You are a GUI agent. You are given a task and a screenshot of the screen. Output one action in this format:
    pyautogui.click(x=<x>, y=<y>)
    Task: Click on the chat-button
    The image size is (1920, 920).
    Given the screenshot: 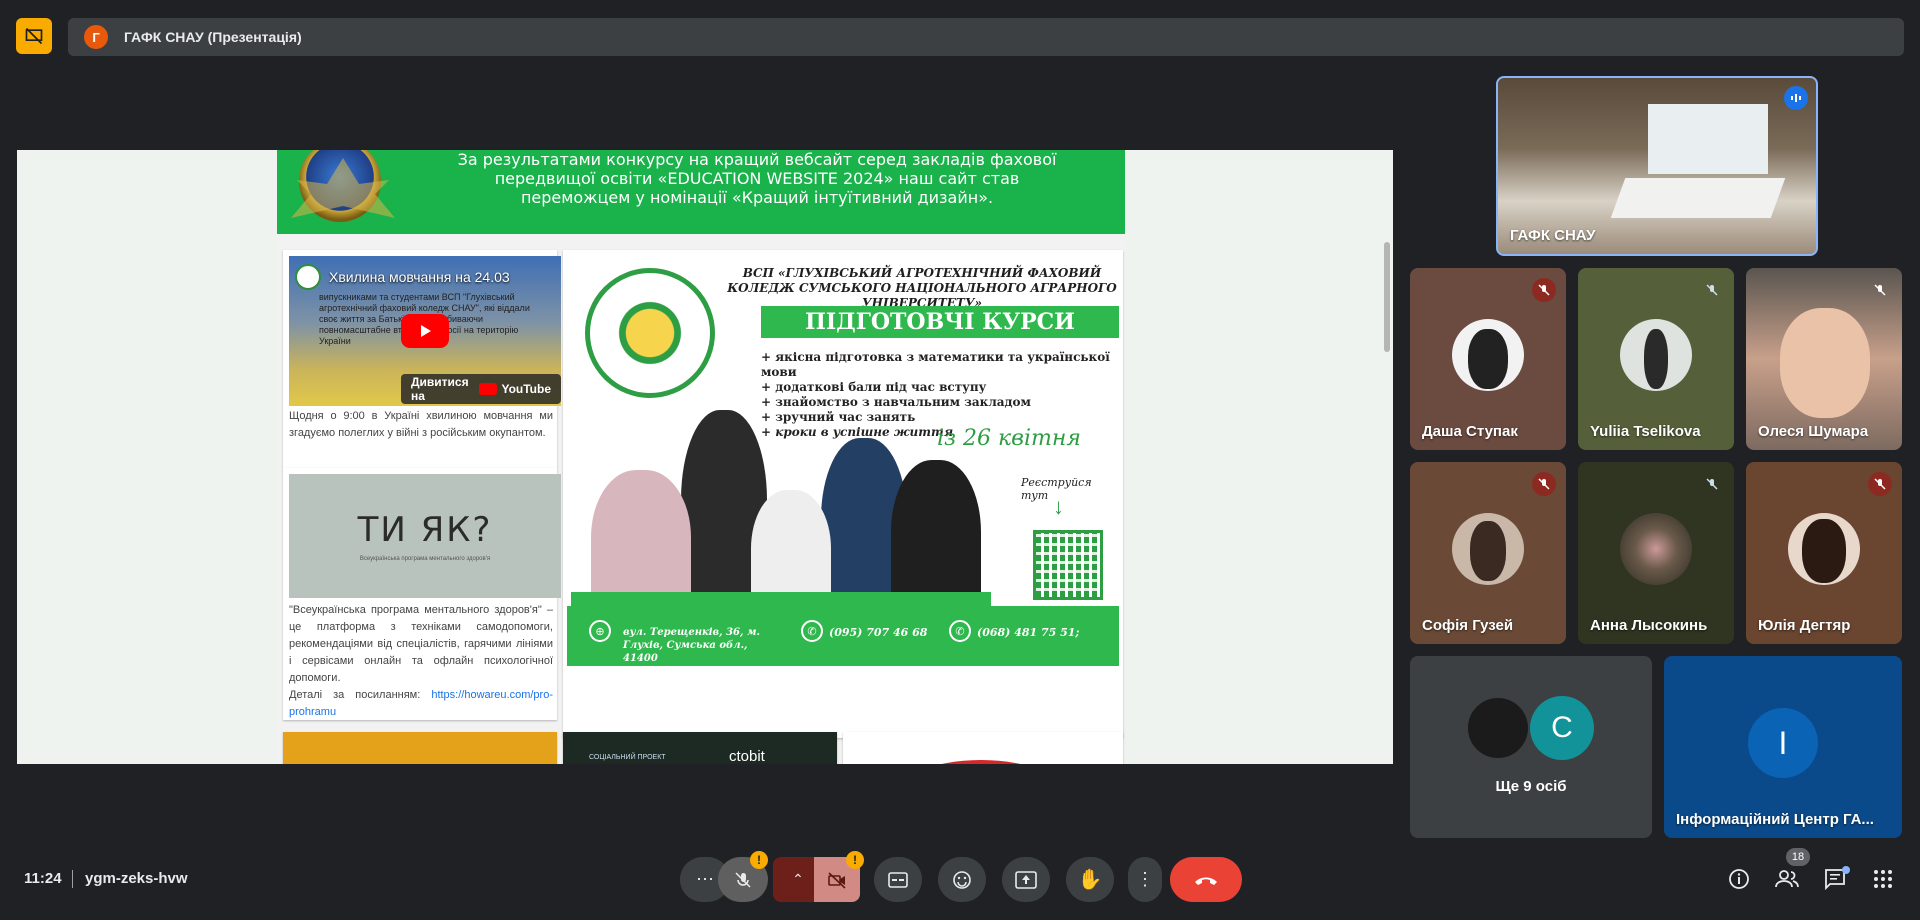 What is the action you would take?
    pyautogui.click(x=1835, y=879)
    